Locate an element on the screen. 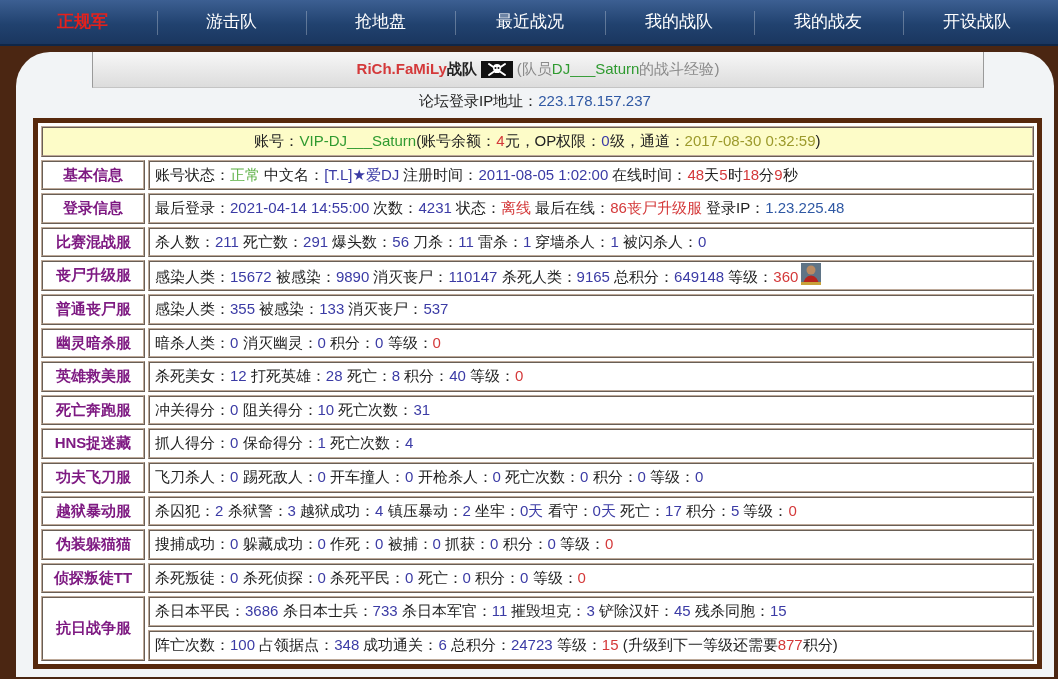 Image resolution: width=1058 pixels, height=679 pixels. nav-tab: 最近战况 is located at coordinates (530, 22).